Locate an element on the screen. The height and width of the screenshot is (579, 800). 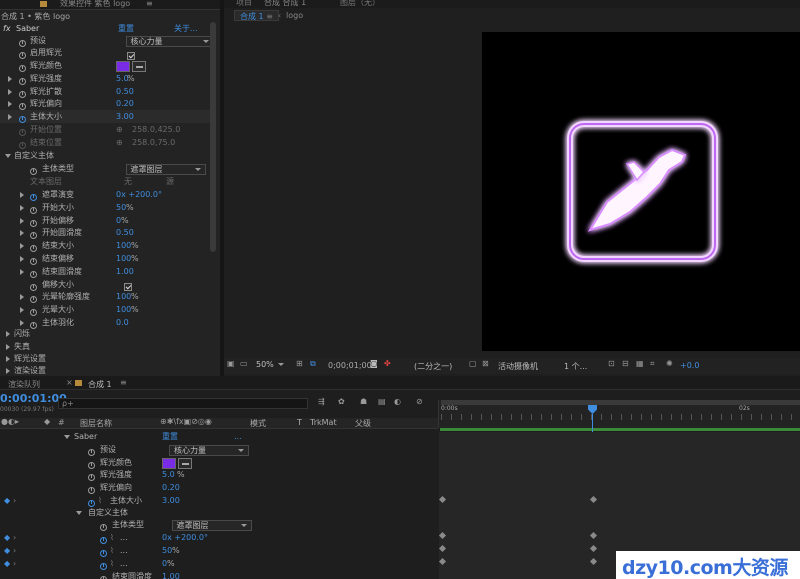
mode-header: 模式 is located at coordinates (258, 423).